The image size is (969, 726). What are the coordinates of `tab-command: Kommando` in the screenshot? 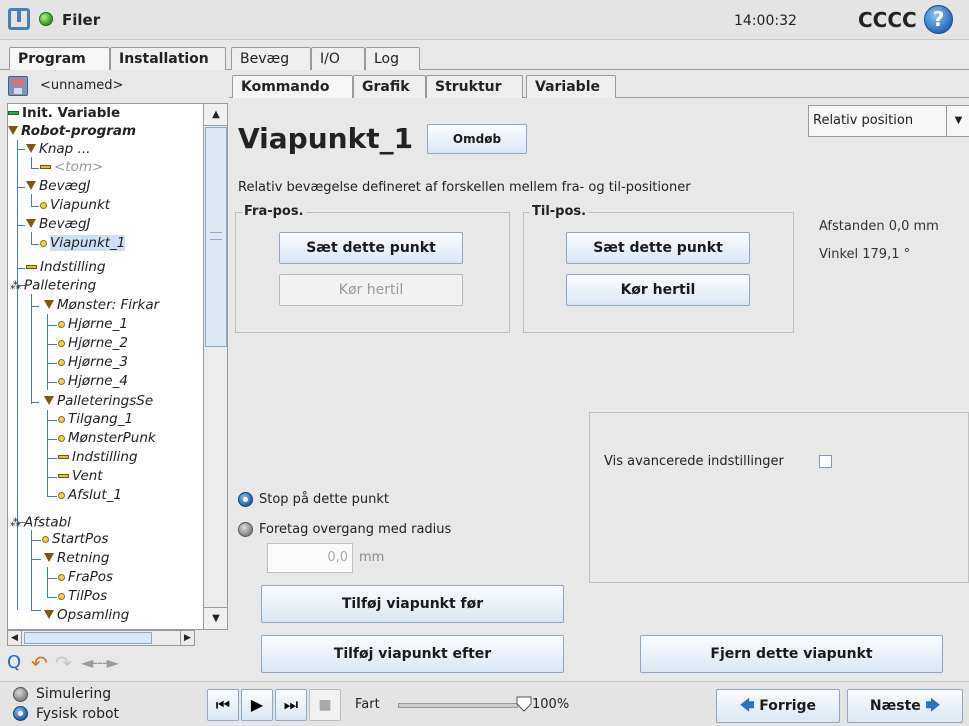 It's located at (292, 86).